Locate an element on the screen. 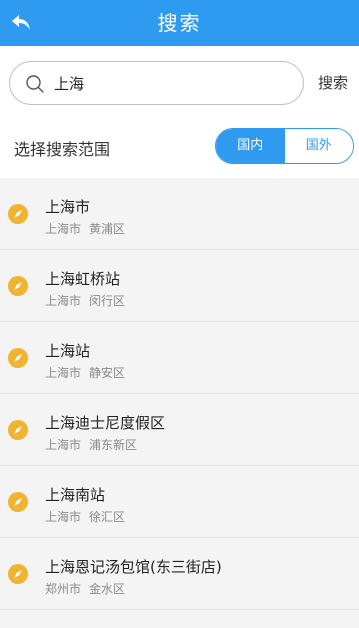 The image size is (359, 628). result-item: 上海恩记汤包馆(东三街店) 郑州市 金水区 is located at coordinates (179, 574).